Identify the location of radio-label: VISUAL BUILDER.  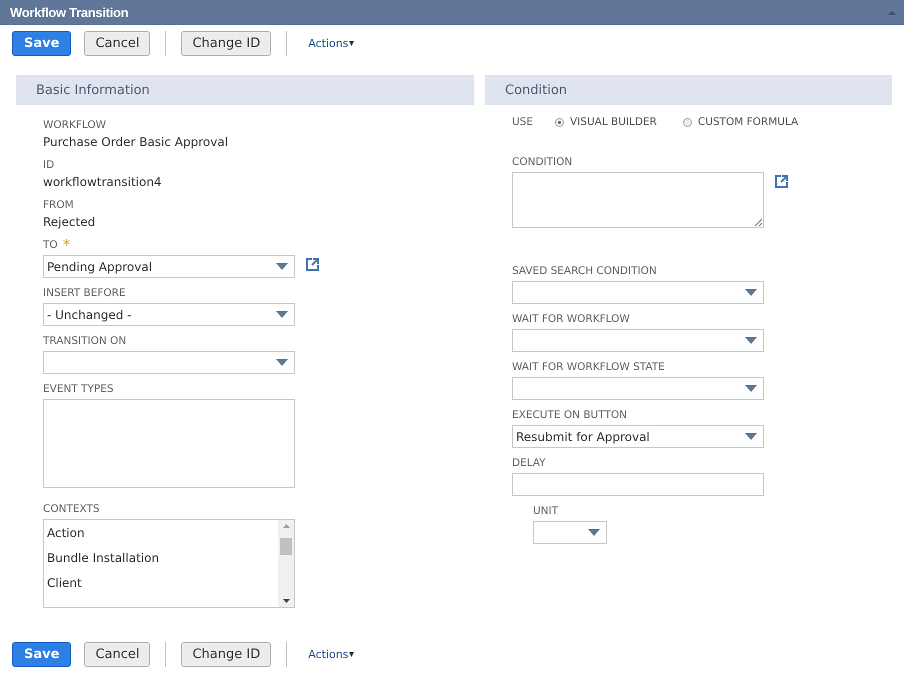
(613, 122).